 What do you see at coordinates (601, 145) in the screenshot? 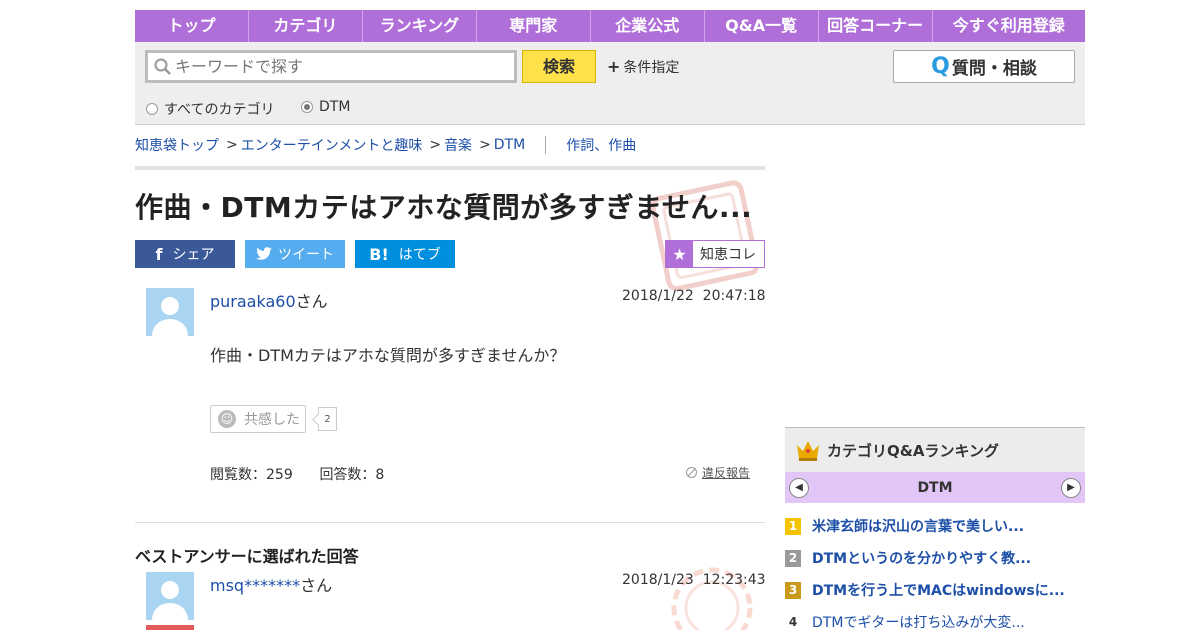
I see `related-category-link: 作詞、作曲` at bounding box center [601, 145].